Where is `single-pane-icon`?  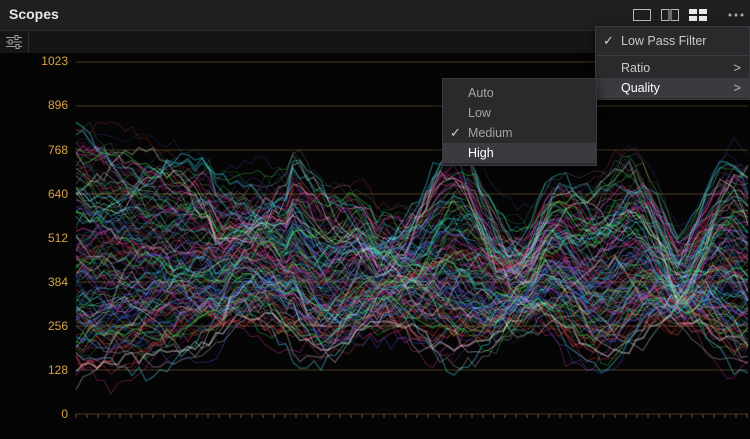 single-pane-icon is located at coordinates (642, 15).